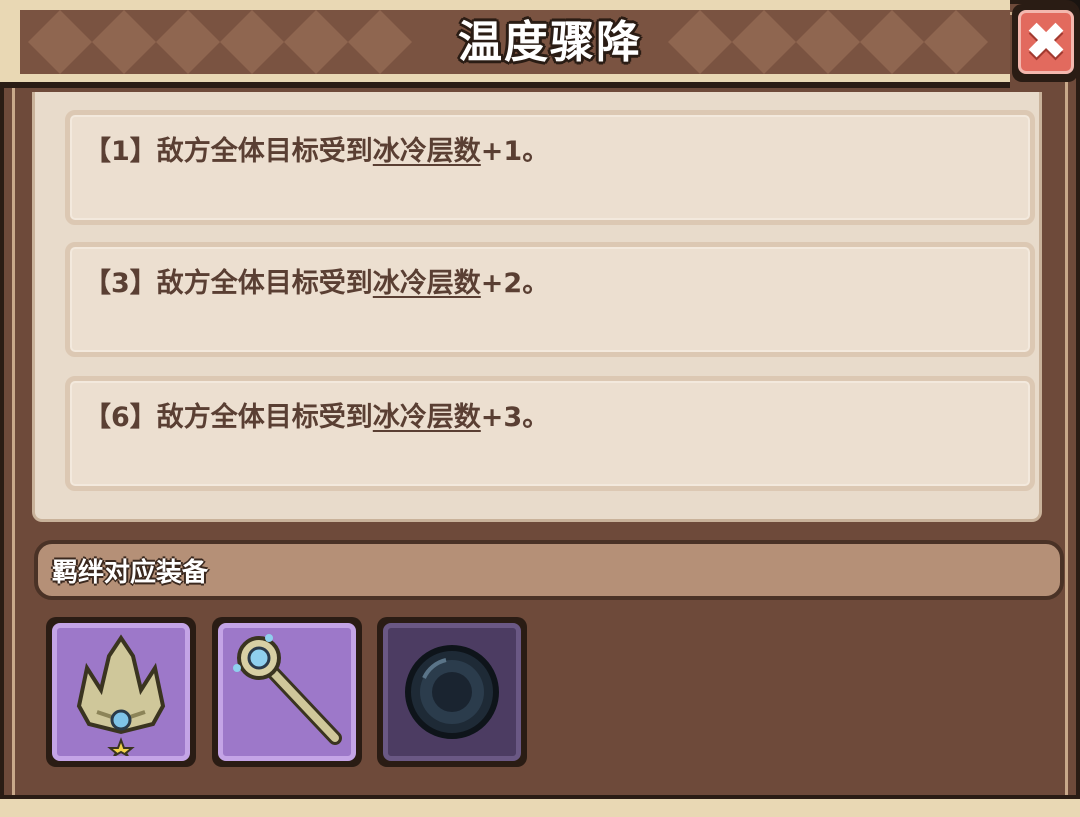  I want to click on equipment-slot-orb, so click(452, 692).